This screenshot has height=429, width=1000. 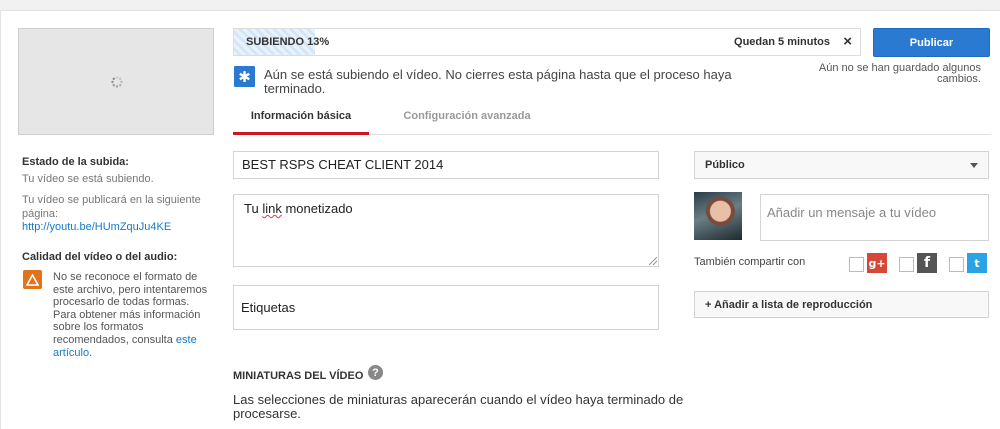 What do you see at coordinates (96, 227) in the screenshot?
I see `video-url-link: http://youtu.be/HUmZquJu4KE` at bounding box center [96, 227].